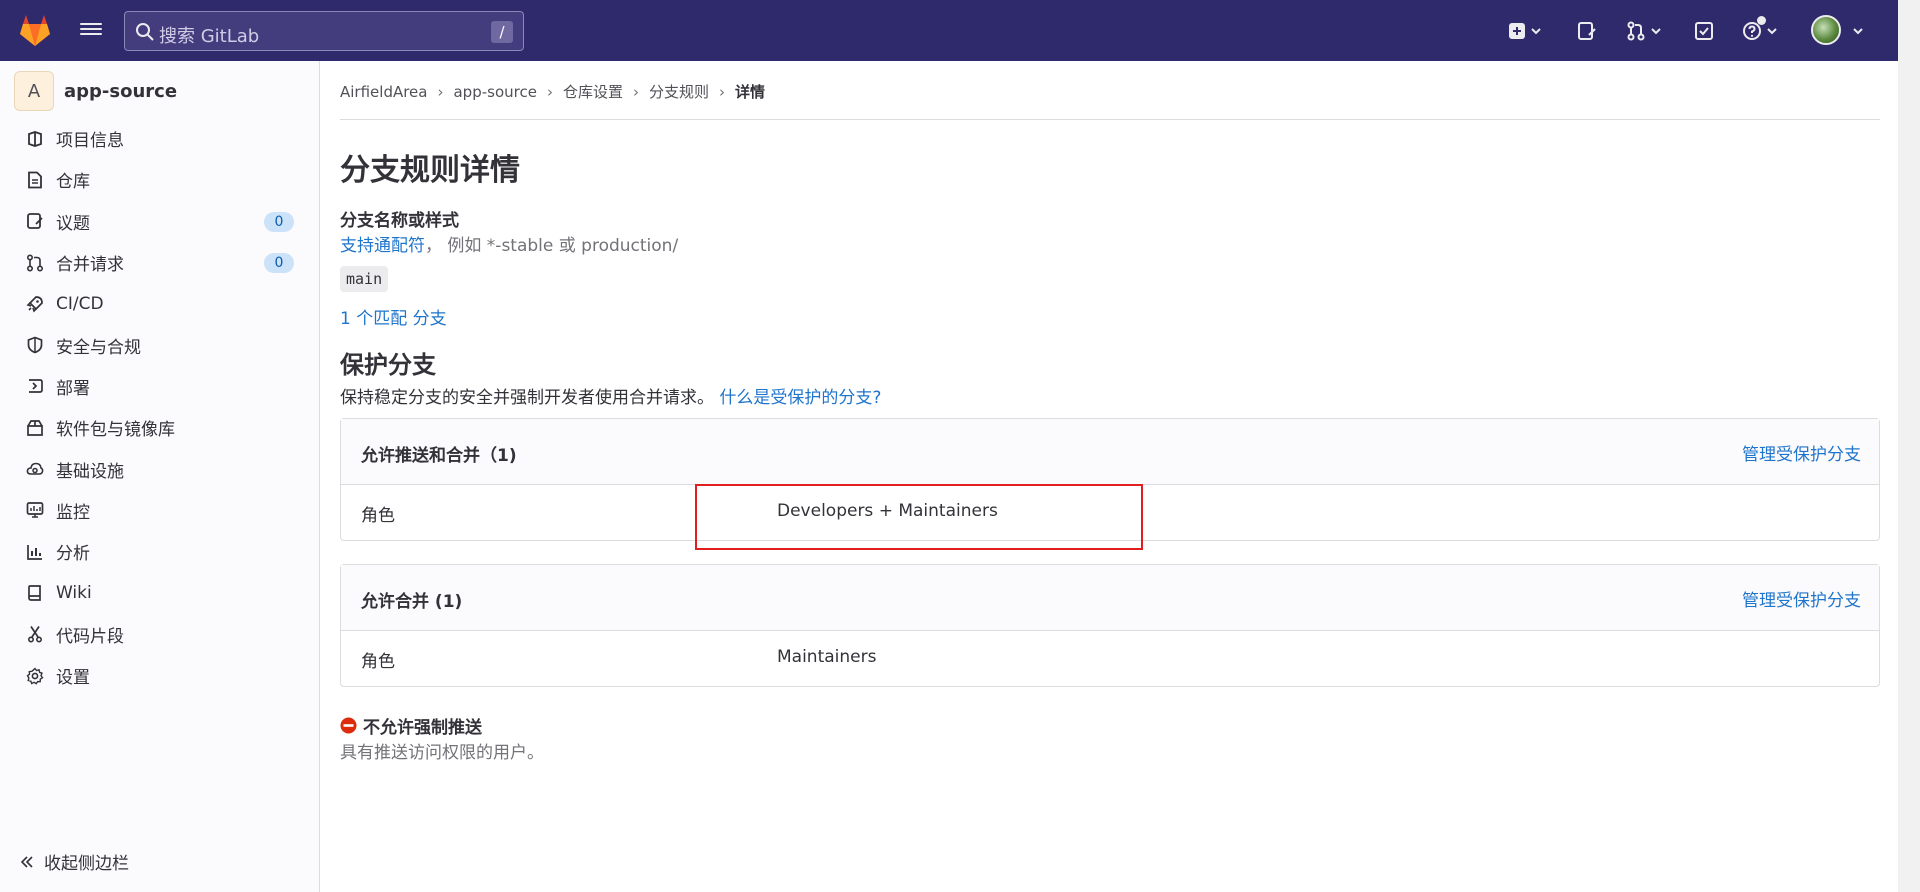  I want to click on collapse-sidebar-button: 收起侧边栏, so click(74, 861).